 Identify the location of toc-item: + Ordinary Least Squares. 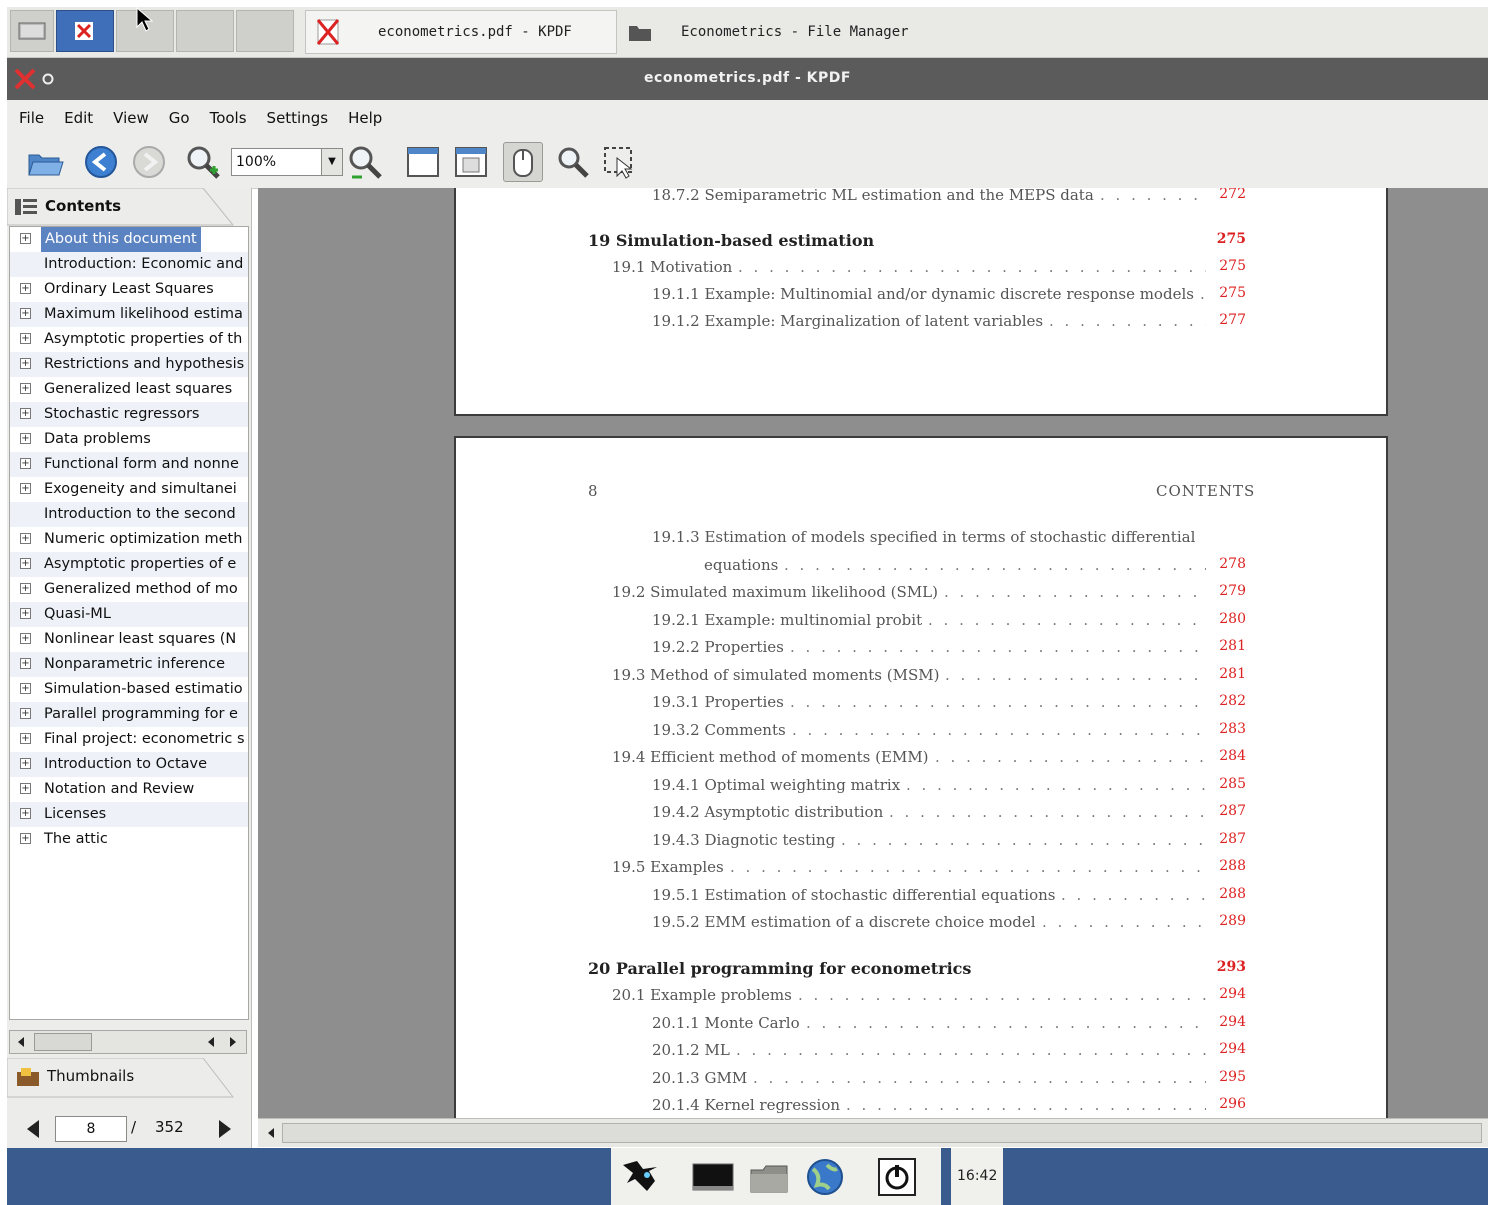
(129, 289).